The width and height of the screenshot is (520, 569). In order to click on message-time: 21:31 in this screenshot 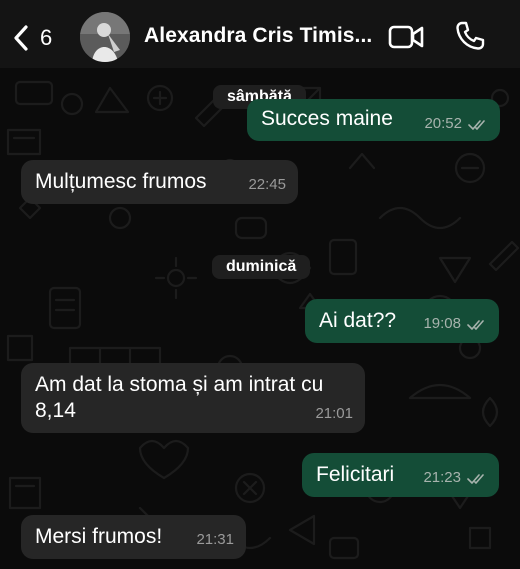, I will do `click(215, 540)`.